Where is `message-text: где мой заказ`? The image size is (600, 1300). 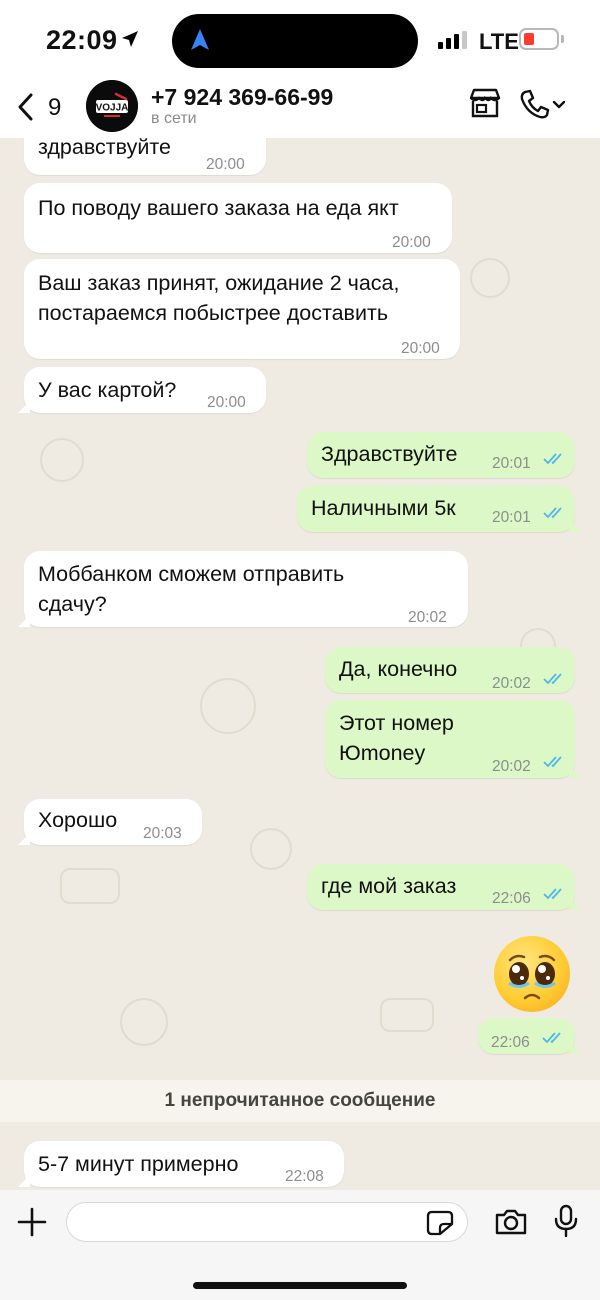
message-text: где мой заказ is located at coordinates (389, 886).